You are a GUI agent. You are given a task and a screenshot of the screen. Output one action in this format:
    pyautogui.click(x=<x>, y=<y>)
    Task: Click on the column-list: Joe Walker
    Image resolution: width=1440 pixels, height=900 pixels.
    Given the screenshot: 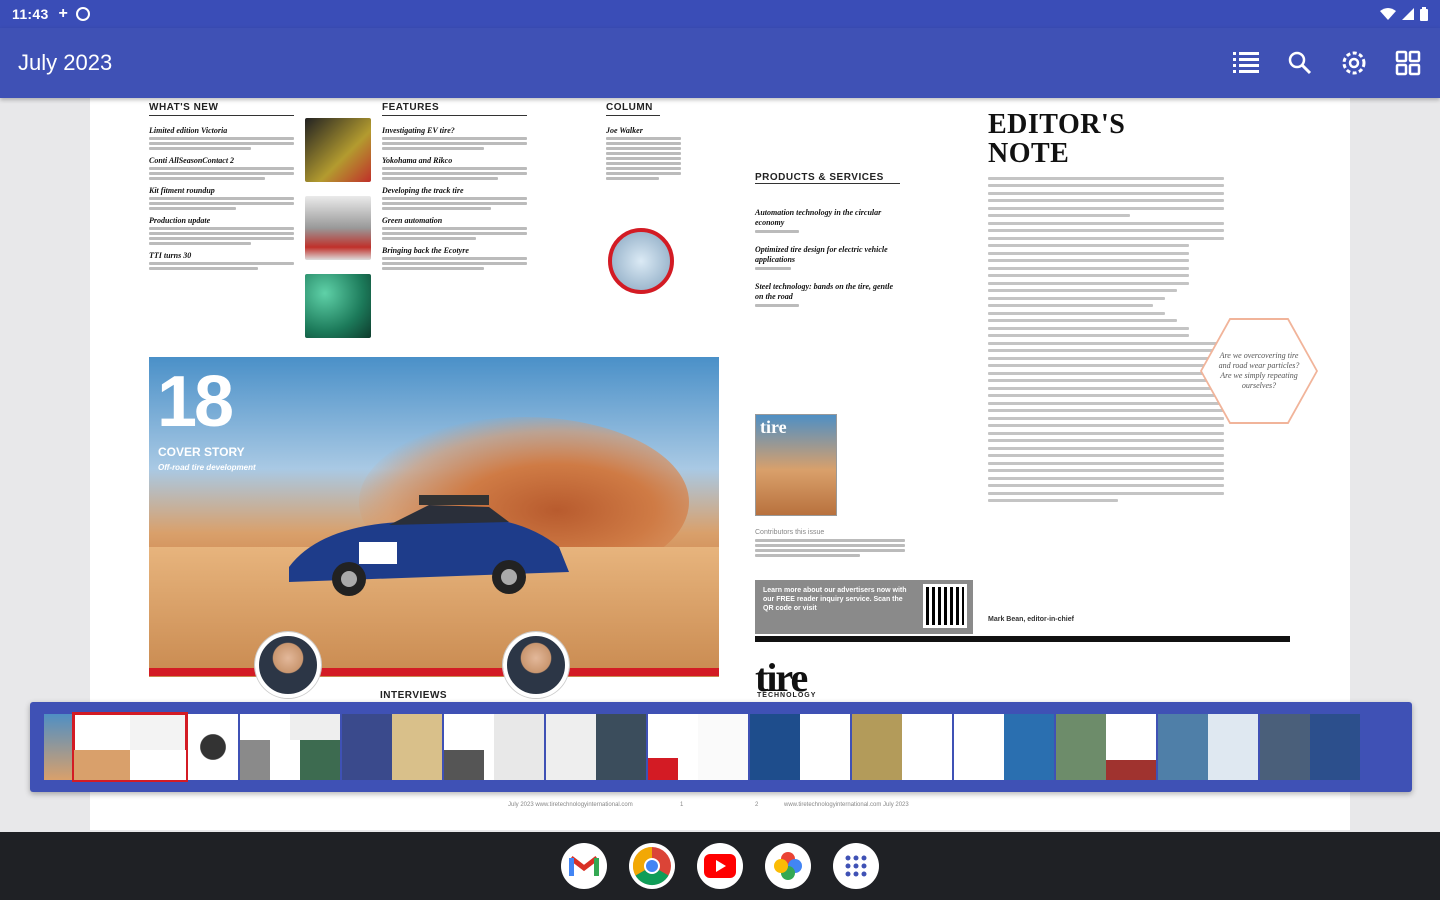 What is the action you would take?
    pyautogui.click(x=643, y=156)
    